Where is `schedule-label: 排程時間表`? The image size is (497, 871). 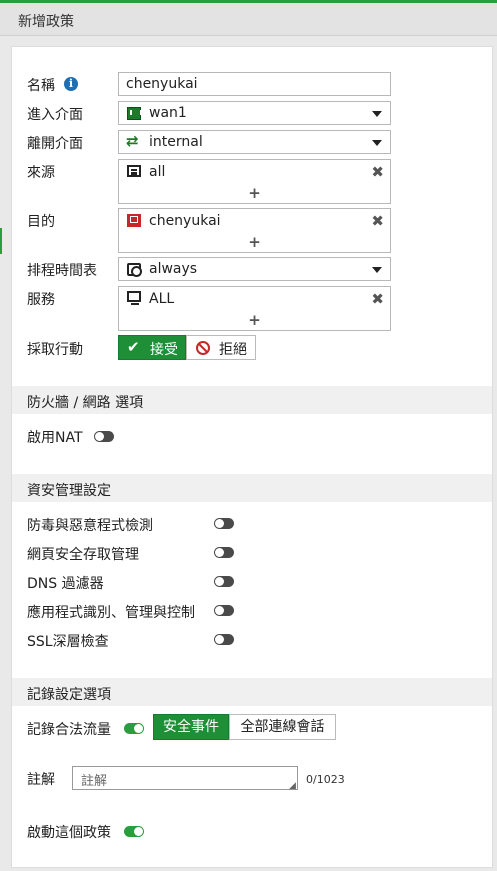 schedule-label: 排程時間表 is located at coordinates (62, 271).